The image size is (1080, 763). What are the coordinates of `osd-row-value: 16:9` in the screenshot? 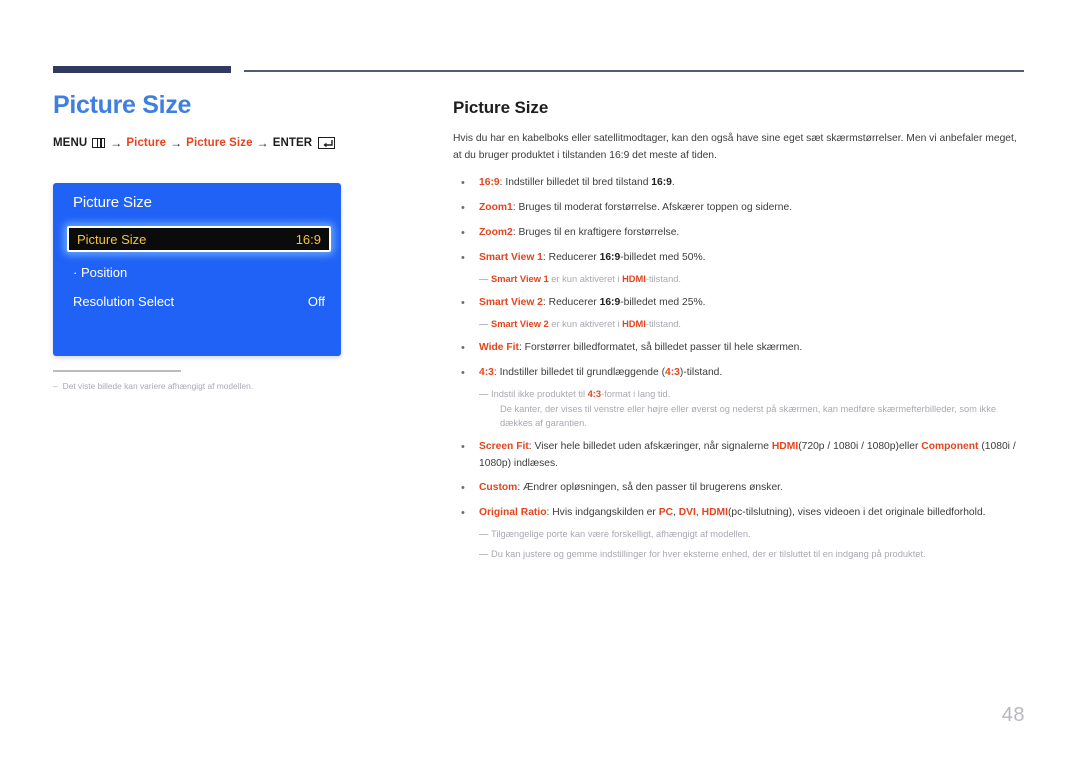 It's located at (308, 239).